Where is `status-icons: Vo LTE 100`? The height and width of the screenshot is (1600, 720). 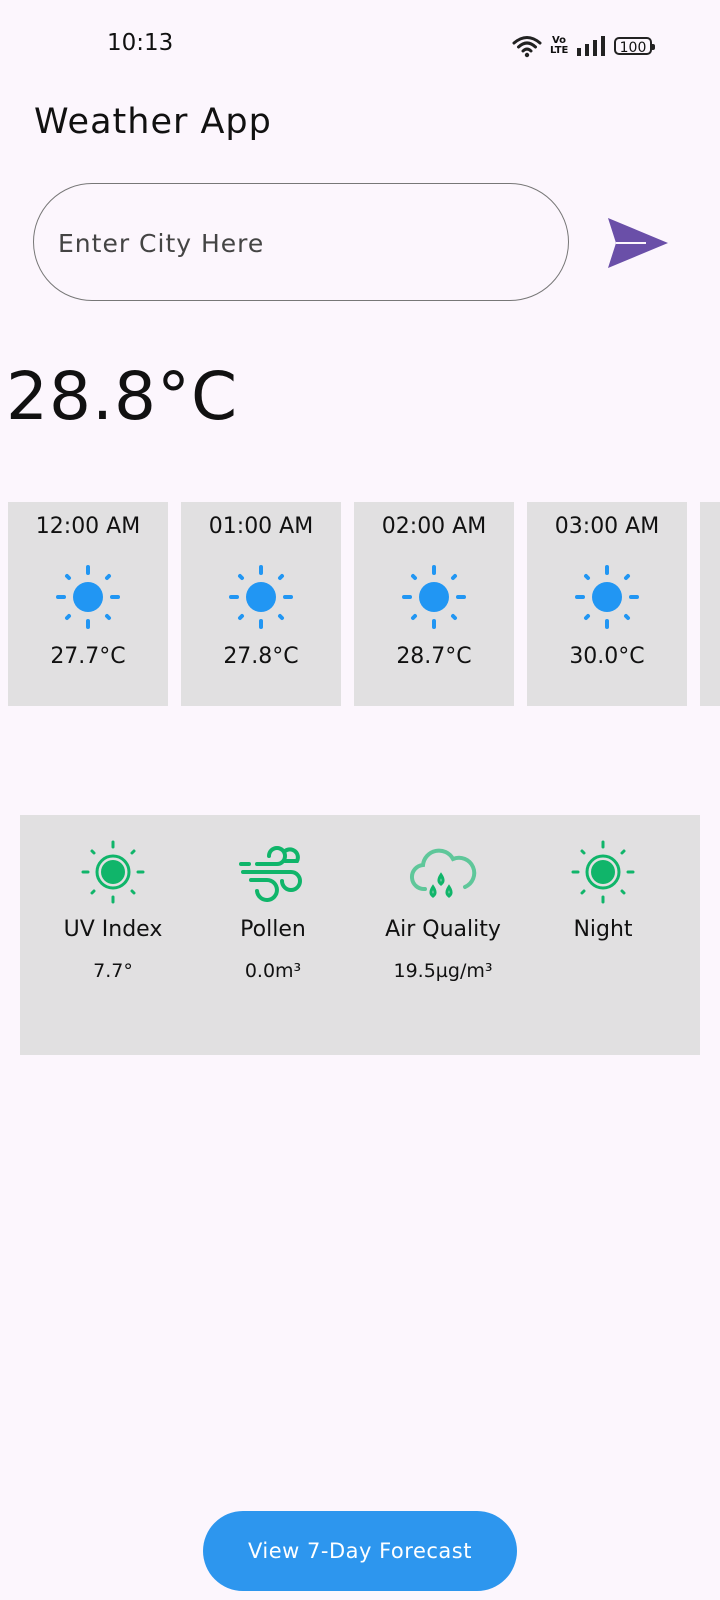 status-icons: Vo LTE 100 is located at coordinates (583, 46).